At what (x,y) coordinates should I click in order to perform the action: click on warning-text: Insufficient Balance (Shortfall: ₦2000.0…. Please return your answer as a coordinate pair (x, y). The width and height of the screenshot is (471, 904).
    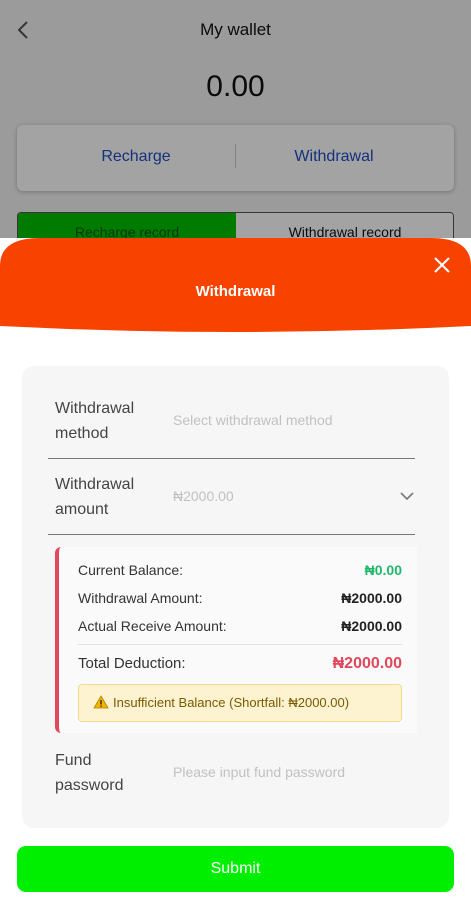
    Looking at the image, I should click on (231, 702).